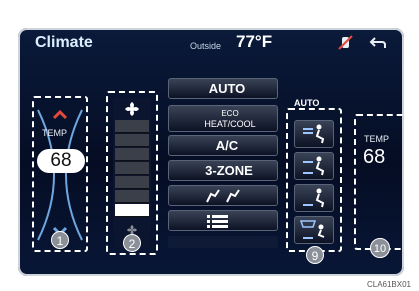 The width and height of the screenshot is (419, 291). What do you see at coordinates (217, 221) in the screenshot?
I see `options-menu-icon` at bounding box center [217, 221].